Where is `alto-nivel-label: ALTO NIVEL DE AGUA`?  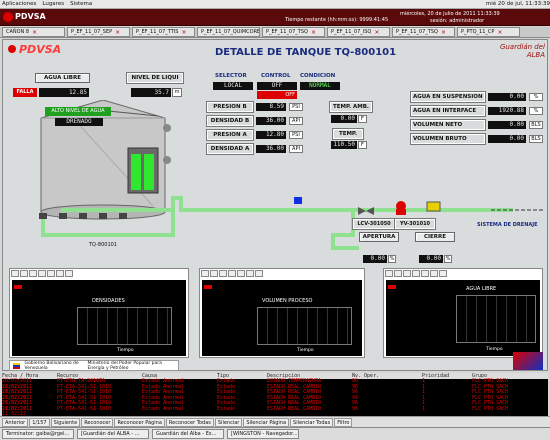 alto-nivel-label: ALTO NIVEL DE AGUA is located at coordinates (78, 111).